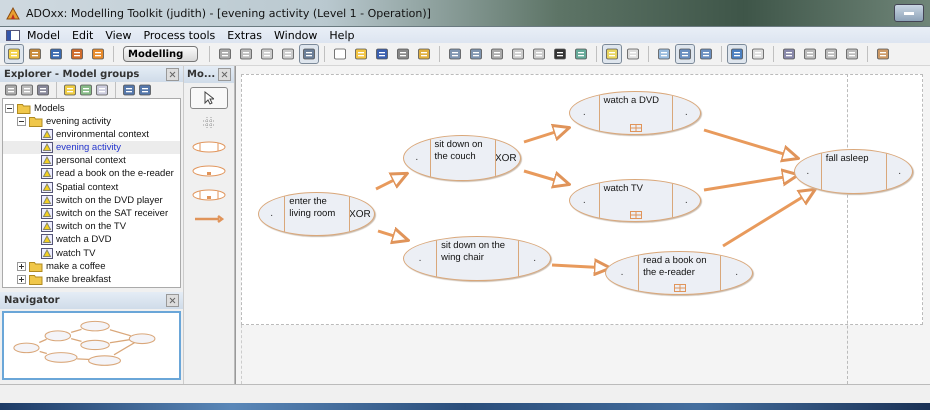 This screenshot has height=410, width=930. What do you see at coordinates (118, 35) in the screenshot?
I see `menu-item: View` at bounding box center [118, 35].